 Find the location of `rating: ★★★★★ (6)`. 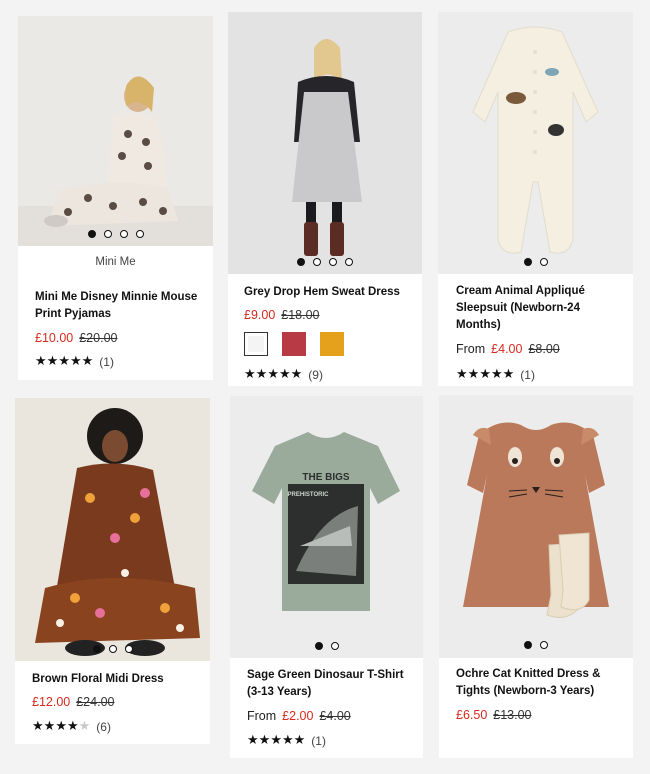

rating: ★★★★★ (6) is located at coordinates (71, 726).